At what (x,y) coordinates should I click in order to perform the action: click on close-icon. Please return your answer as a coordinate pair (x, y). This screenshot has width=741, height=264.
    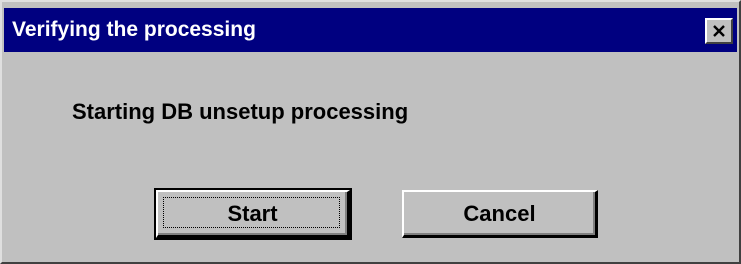
    Looking at the image, I should click on (719, 31).